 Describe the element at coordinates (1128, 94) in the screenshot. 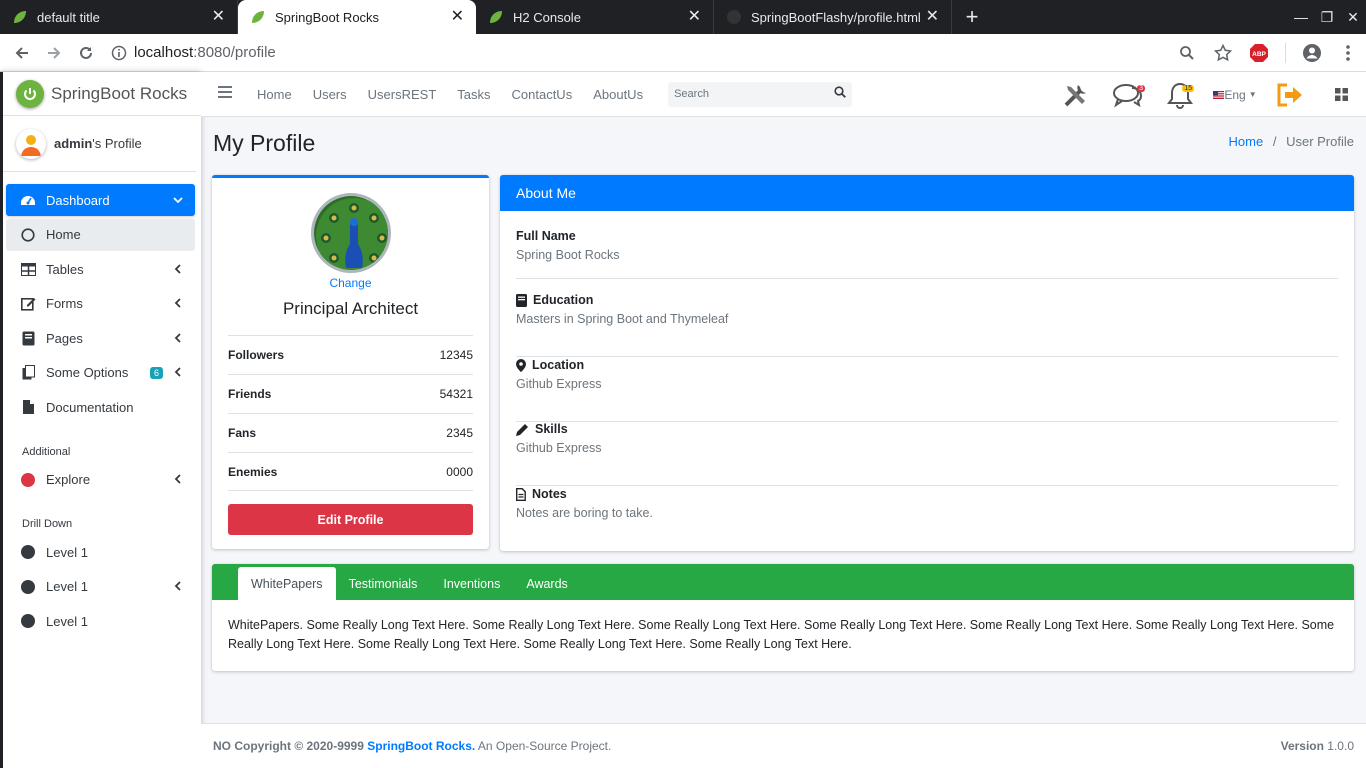

I see `messages-icon: 3` at that location.